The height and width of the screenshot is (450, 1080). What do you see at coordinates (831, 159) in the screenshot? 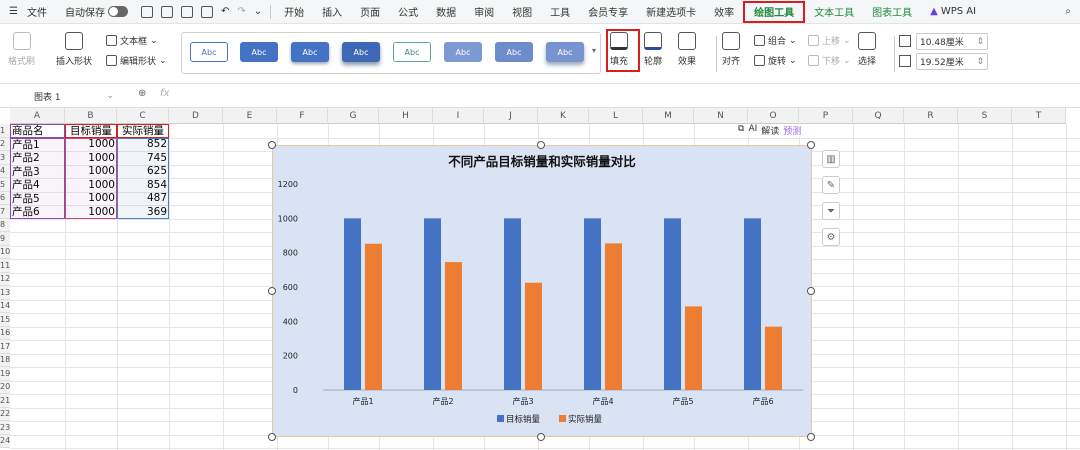
I see `chart-elements-icon: ▥` at bounding box center [831, 159].